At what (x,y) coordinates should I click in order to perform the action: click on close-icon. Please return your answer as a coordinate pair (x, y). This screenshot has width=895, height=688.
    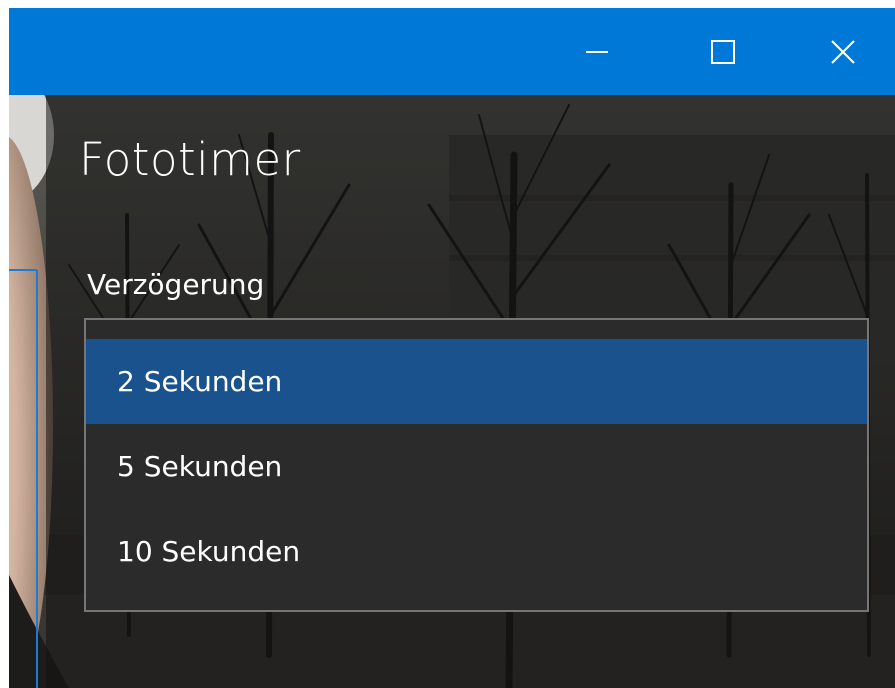
    Looking at the image, I should click on (843, 51).